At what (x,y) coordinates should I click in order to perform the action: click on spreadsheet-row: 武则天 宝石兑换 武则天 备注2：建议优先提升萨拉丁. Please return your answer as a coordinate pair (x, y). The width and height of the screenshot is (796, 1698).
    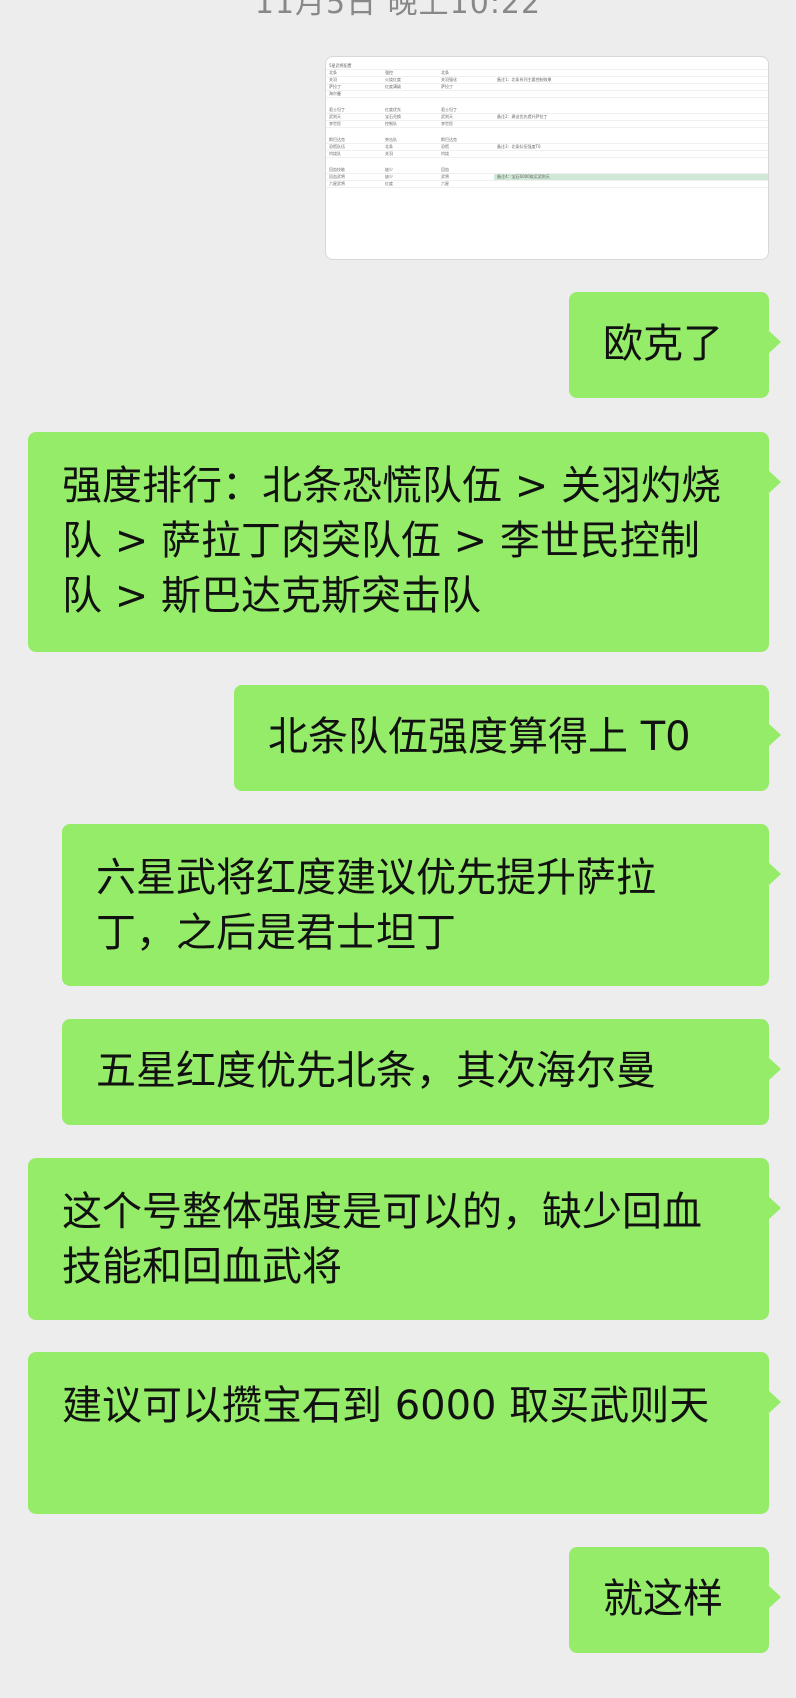
    Looking at the image, I should click on (547, 117).